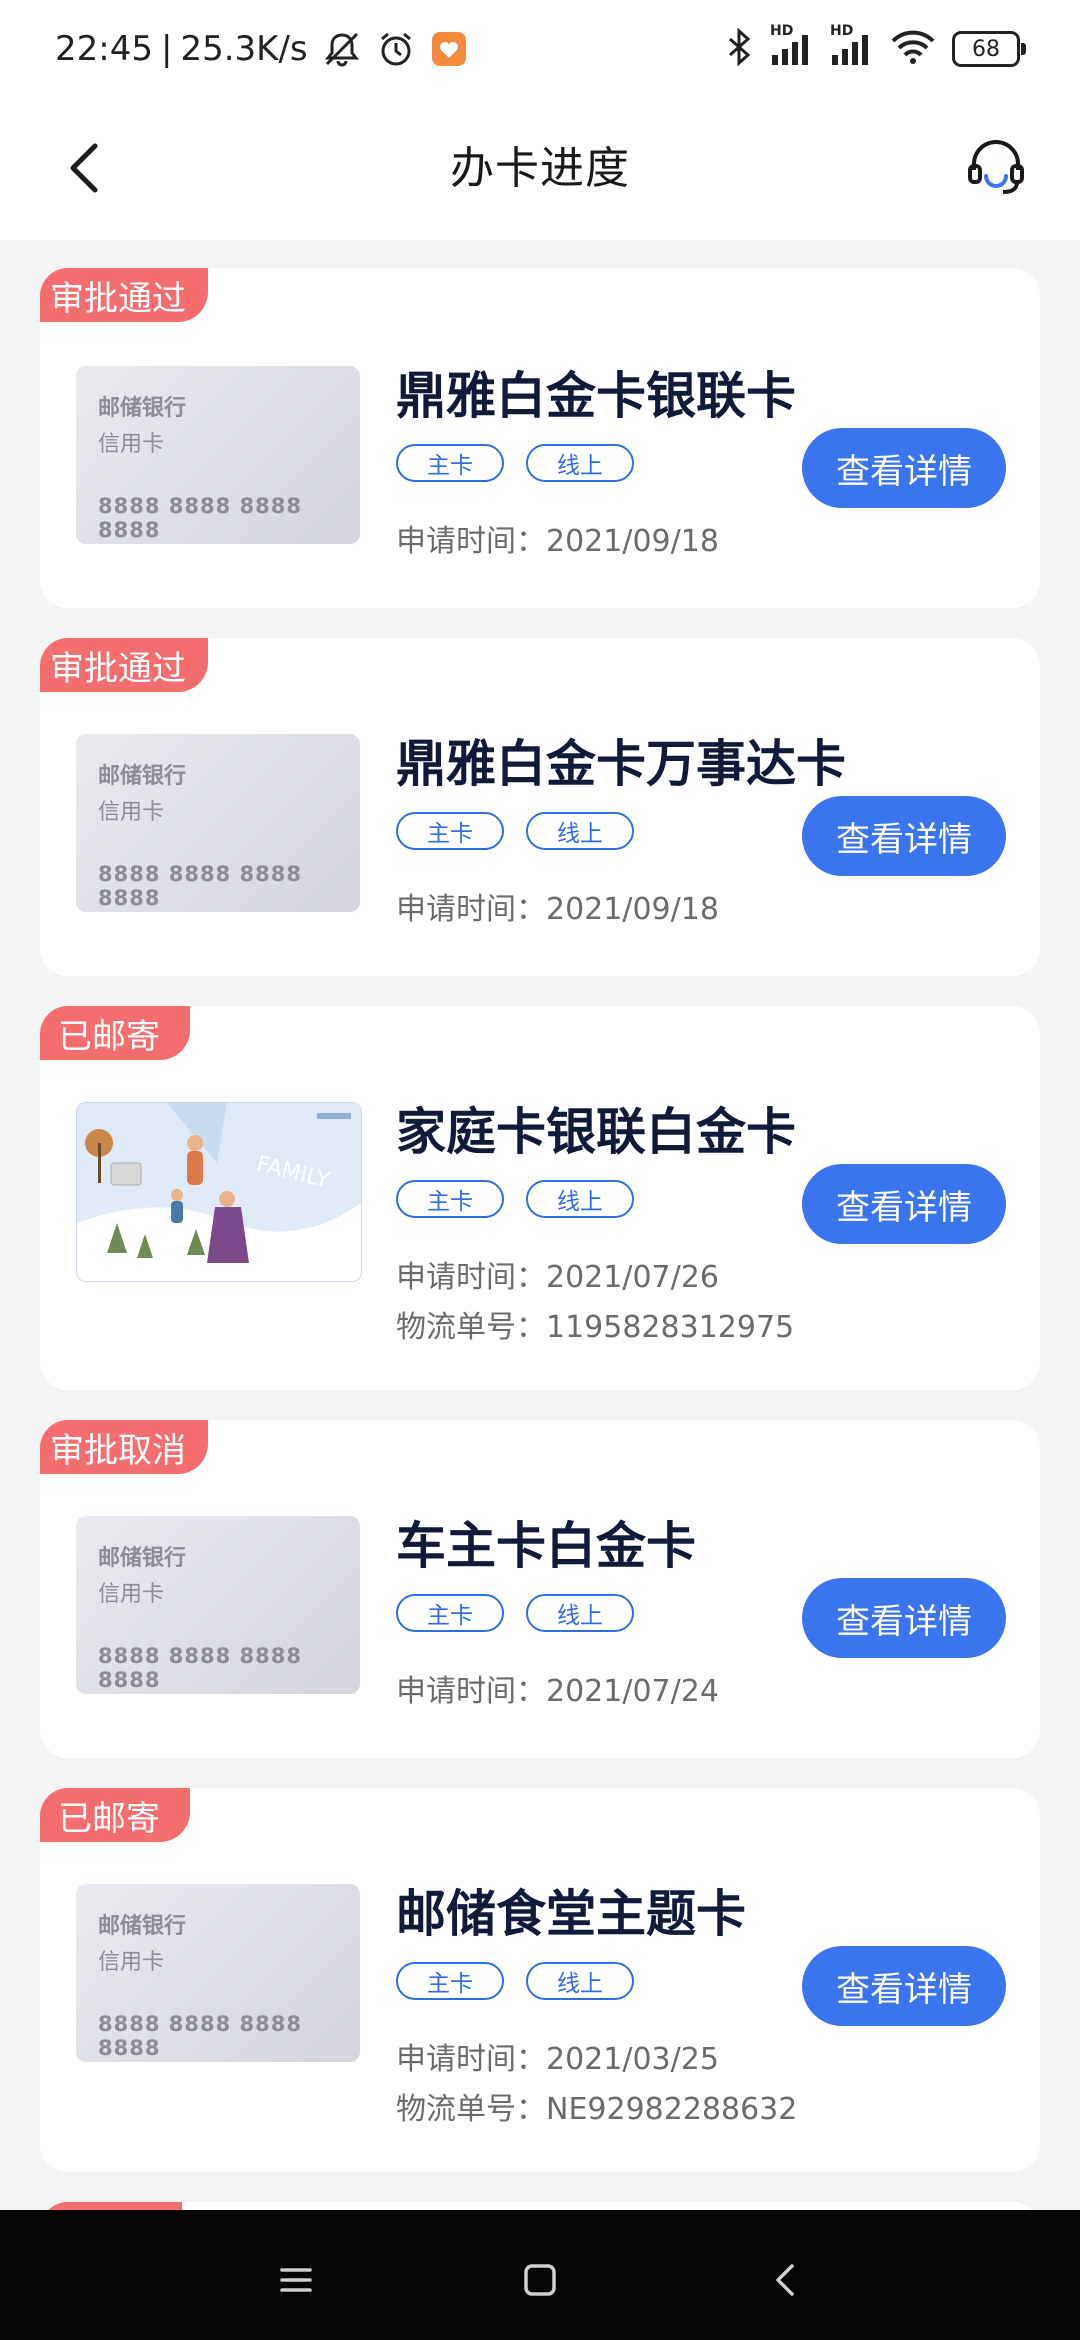  What do you see at coordinates (546, 1546) in the screenshot?
I see `card-name: 车主卡白金卡` at bounding box center [546, 1546].